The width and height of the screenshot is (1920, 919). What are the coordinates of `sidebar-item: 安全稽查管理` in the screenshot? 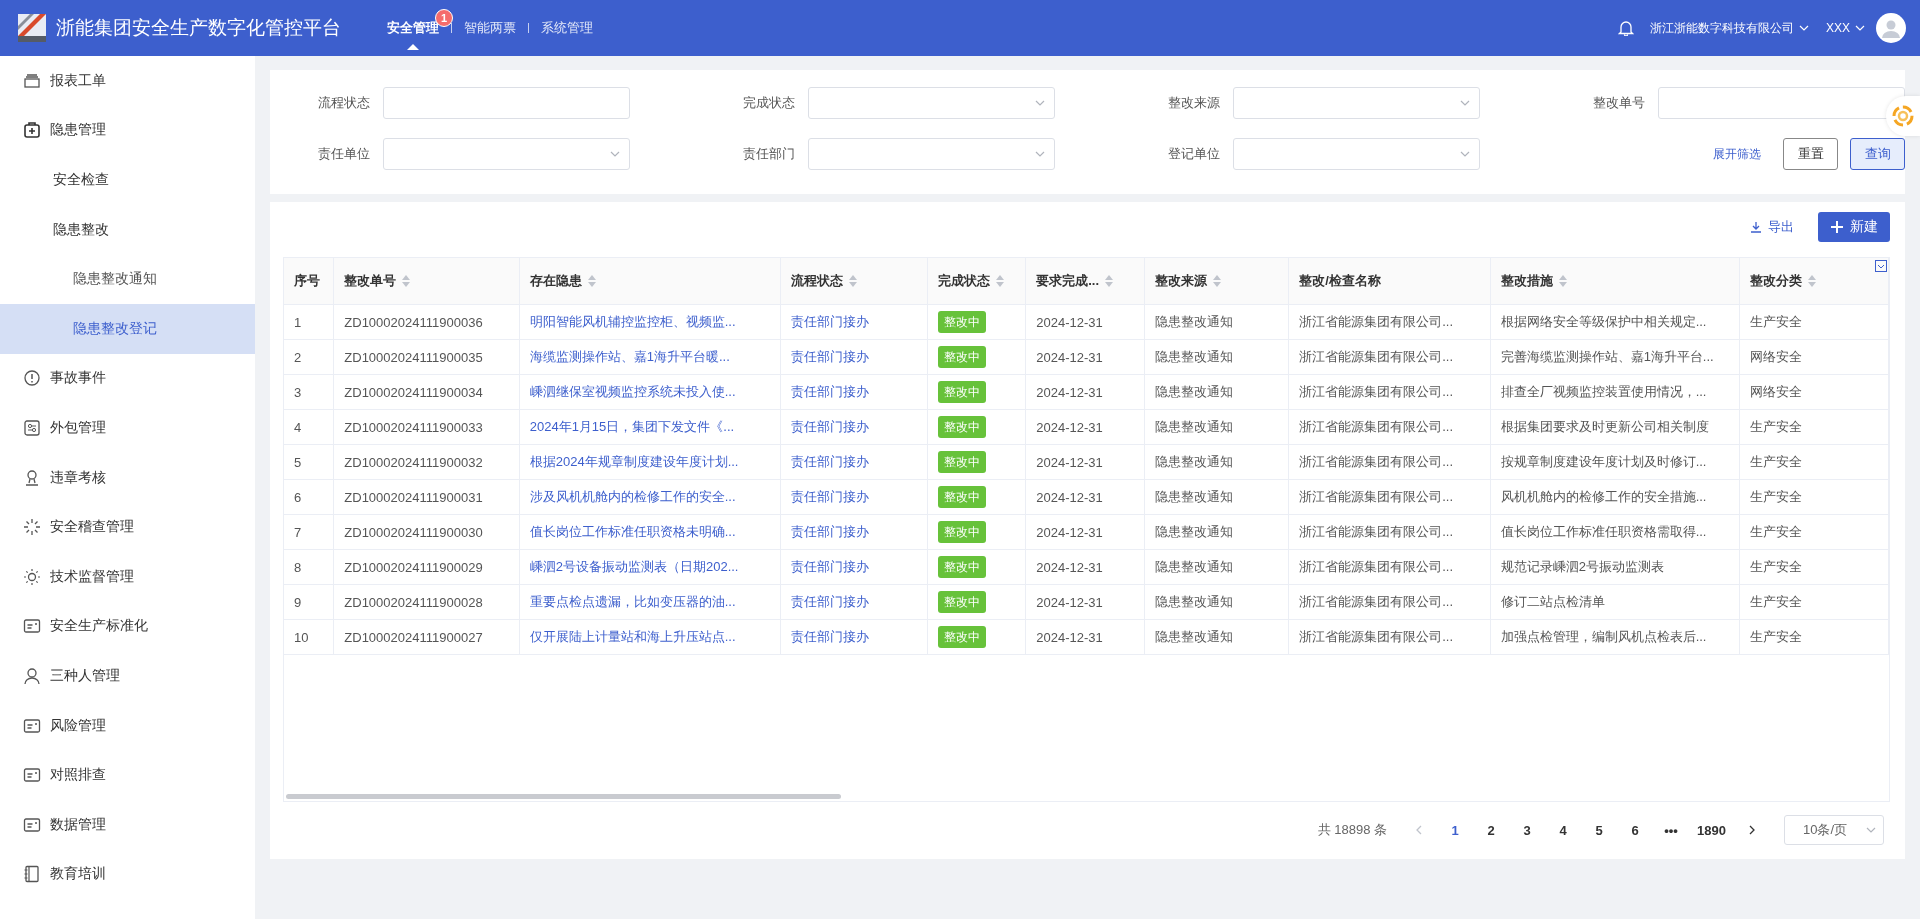 It's located at (127, 527).